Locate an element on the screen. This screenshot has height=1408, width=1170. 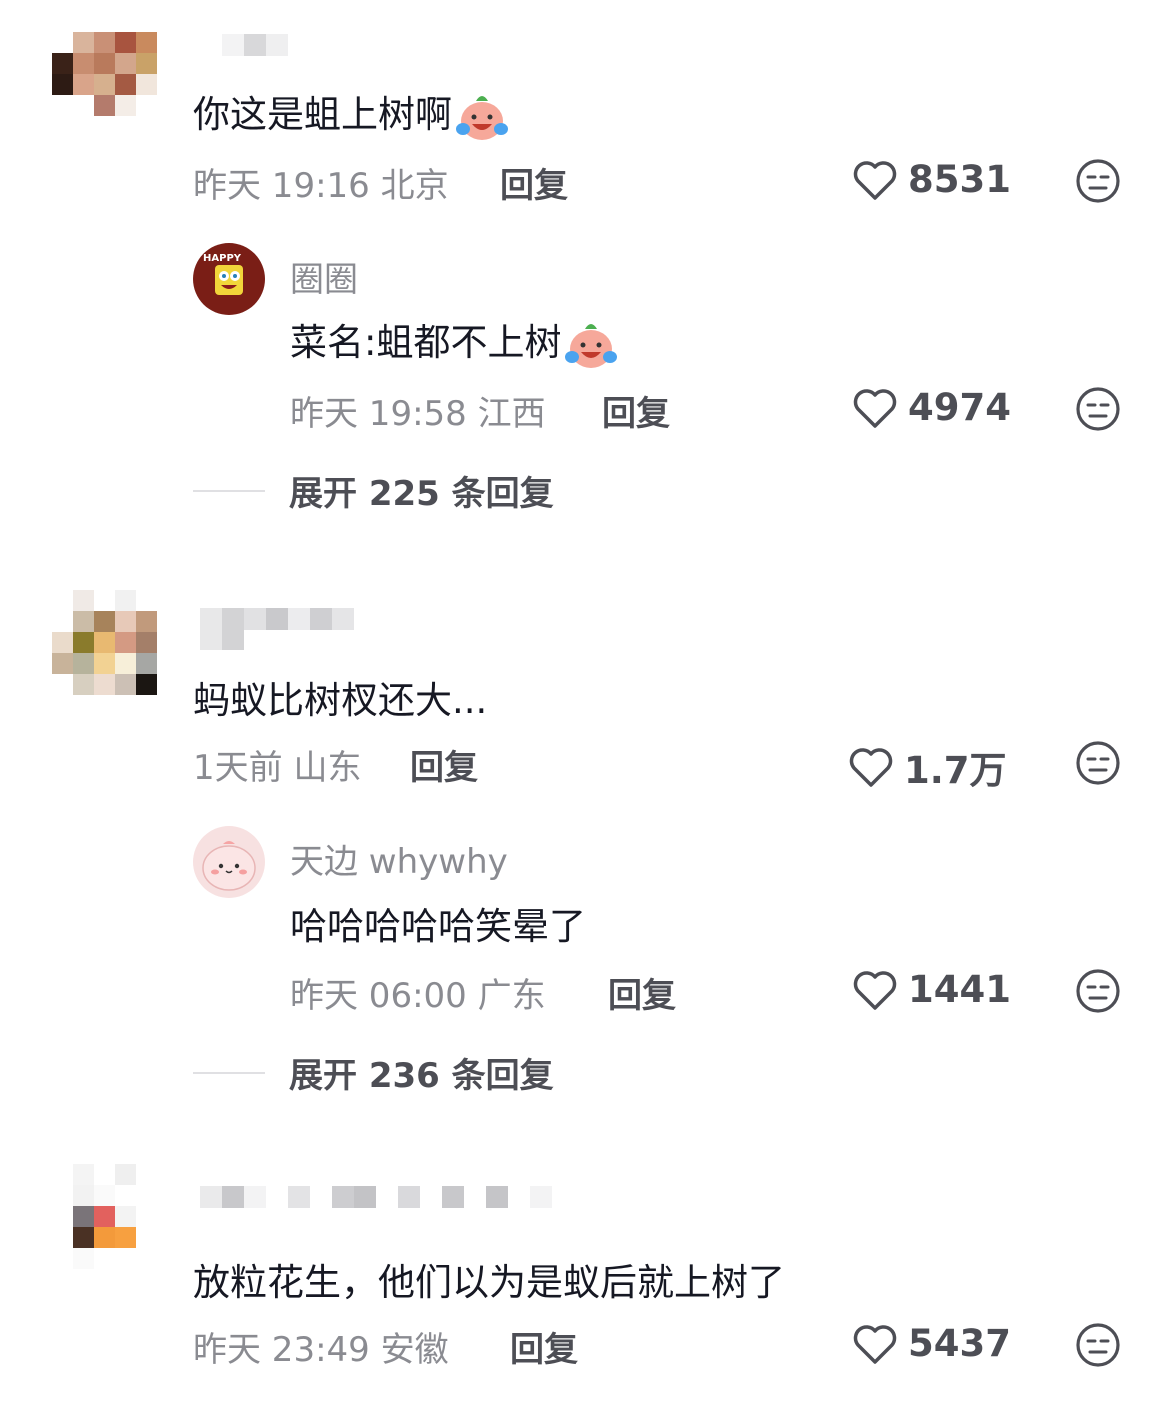
reply-avatar is located at coordinates (229, 862).